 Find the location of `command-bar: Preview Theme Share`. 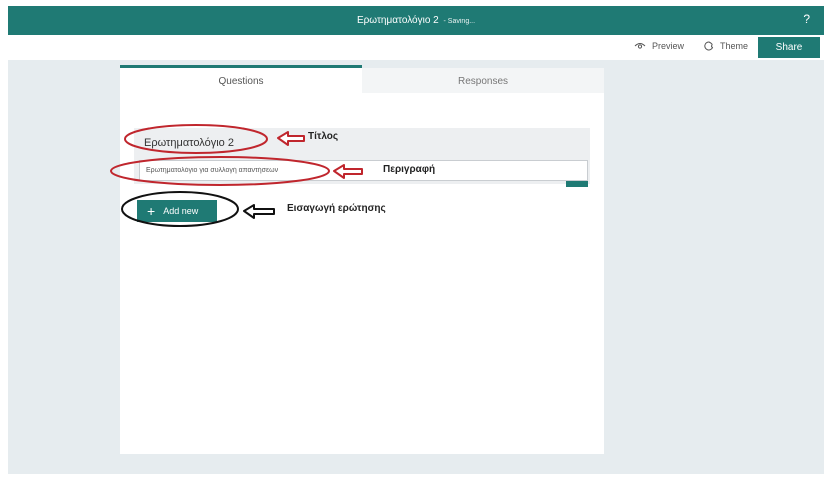

command-bar: Preview Theme Share is located at coordinates (416, 47).